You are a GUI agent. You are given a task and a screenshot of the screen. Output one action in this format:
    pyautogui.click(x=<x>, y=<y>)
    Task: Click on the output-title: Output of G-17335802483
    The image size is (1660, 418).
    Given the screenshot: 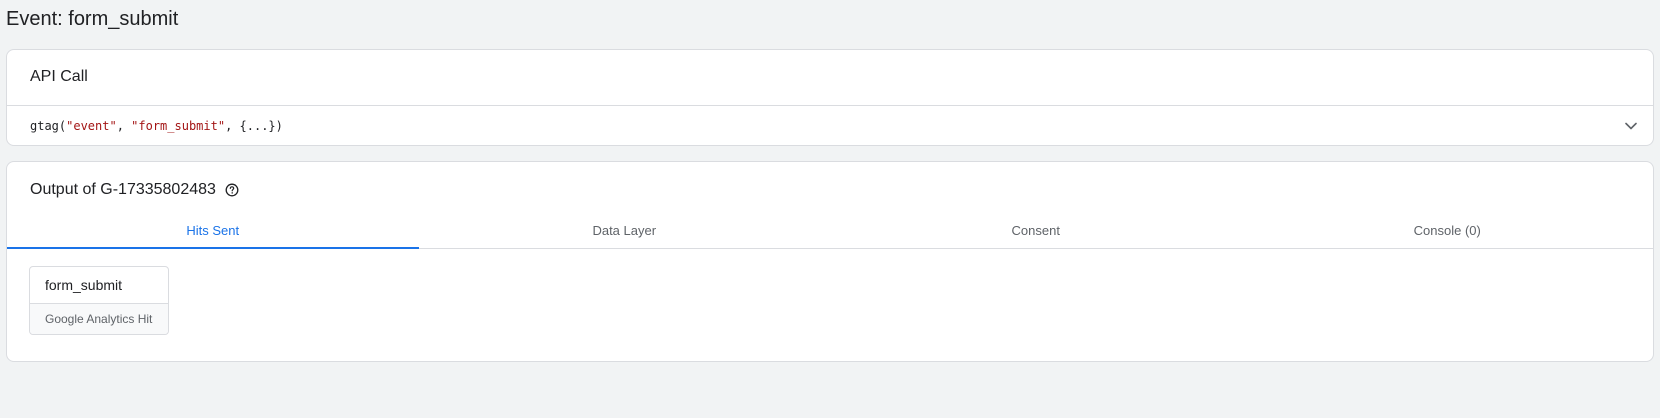 What is the action you would take?
    pyautogui.click(x=123, y=189)
    